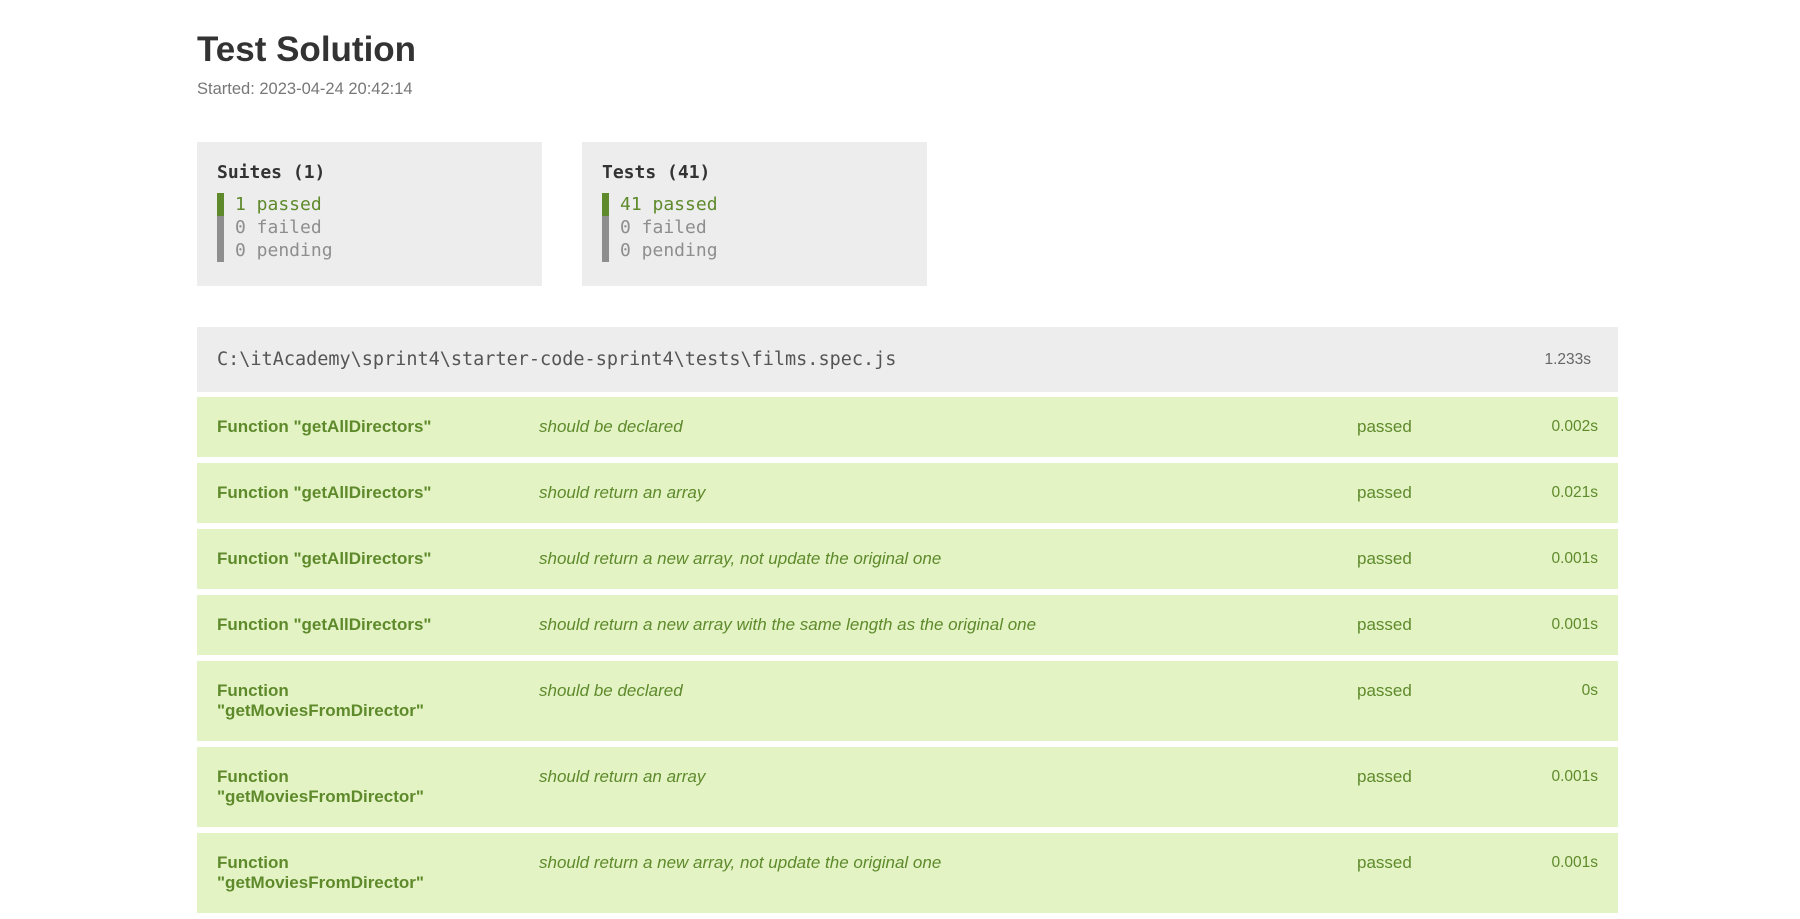  I want to click on suites-summary: Suites (1) 1 passed 0 failed 0 pending, so click(369, 214).